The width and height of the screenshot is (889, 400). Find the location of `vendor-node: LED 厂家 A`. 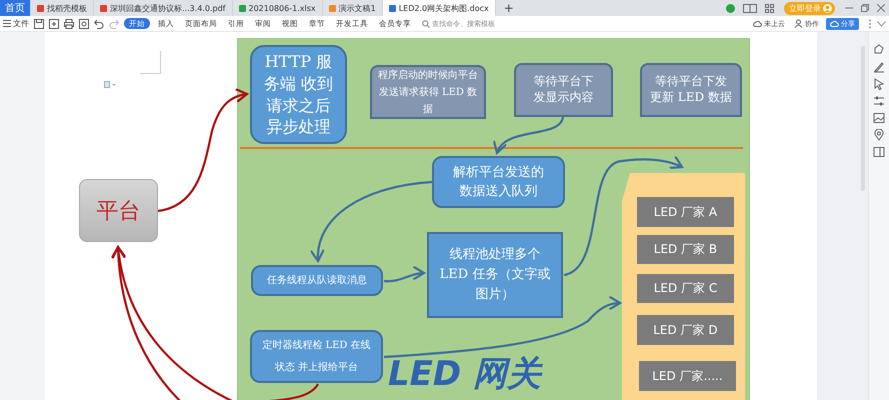

vendor-node: LED 厂家 A is located at coordinates (685, 212).